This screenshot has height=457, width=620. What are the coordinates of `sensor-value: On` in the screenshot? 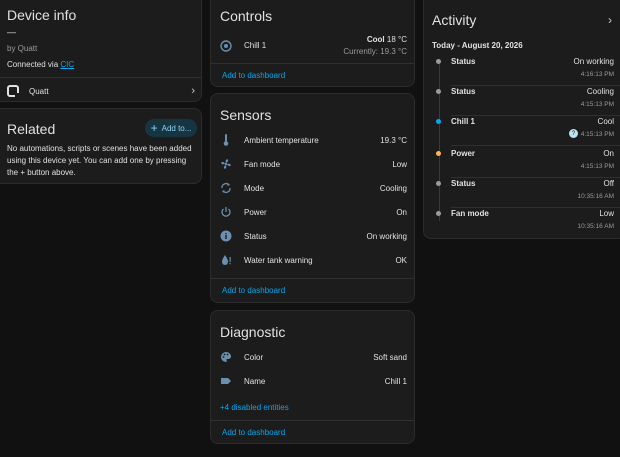 It's located at (401, 212).